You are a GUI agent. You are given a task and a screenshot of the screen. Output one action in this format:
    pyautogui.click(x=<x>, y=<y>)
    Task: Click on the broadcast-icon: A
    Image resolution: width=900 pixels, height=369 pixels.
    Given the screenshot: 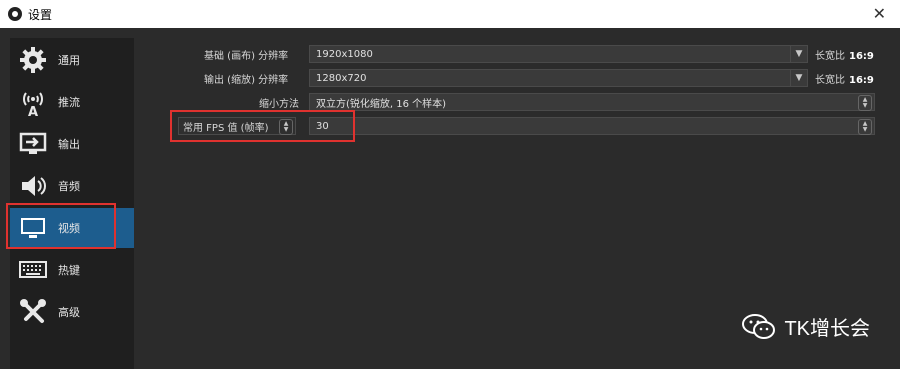 What is the action you would take?
    pyautogui.click(x=33, y=102)
    